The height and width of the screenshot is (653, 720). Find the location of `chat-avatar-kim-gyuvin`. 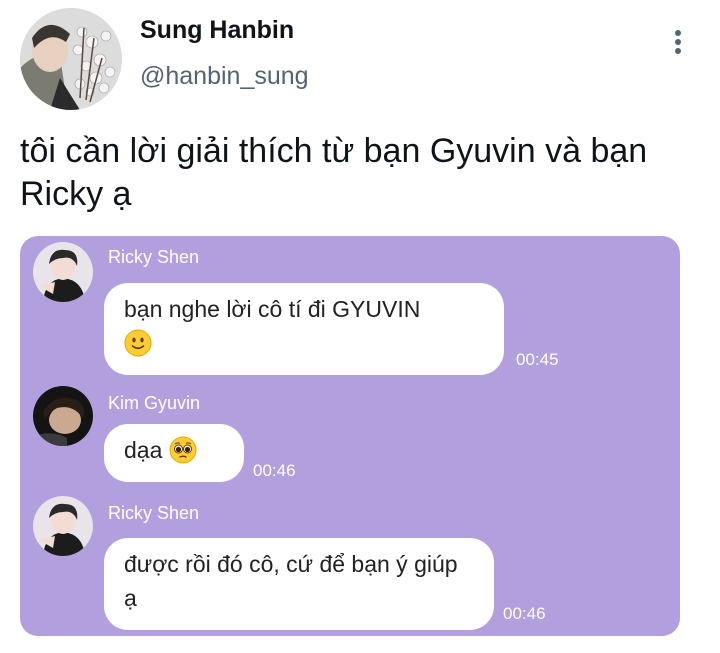

chat-avatar-kim-gyuvin is located at coordinates (63, 416).